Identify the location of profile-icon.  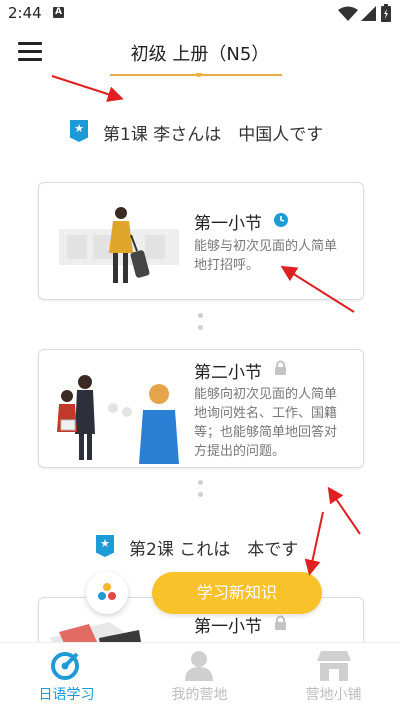
(199, 666).